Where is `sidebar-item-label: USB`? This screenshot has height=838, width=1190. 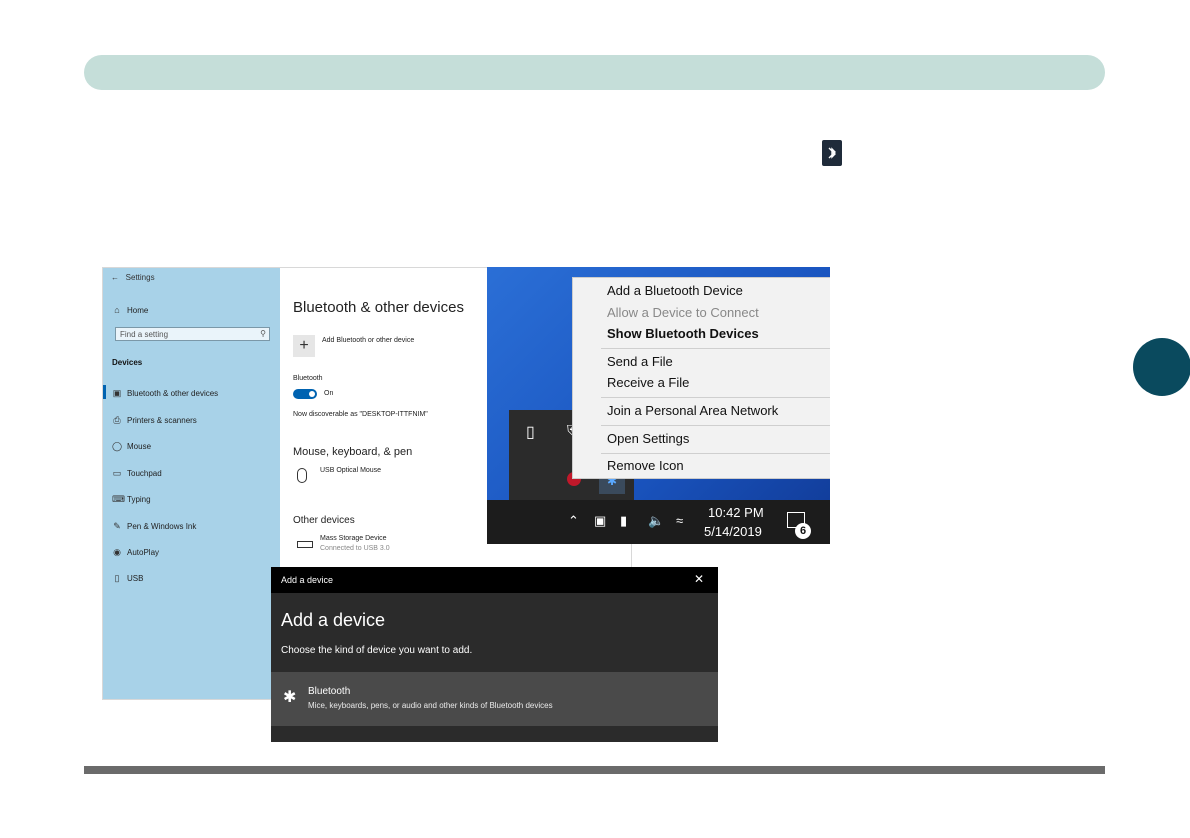
sidebar-item-label: USB is located at coordinates (135, 578).